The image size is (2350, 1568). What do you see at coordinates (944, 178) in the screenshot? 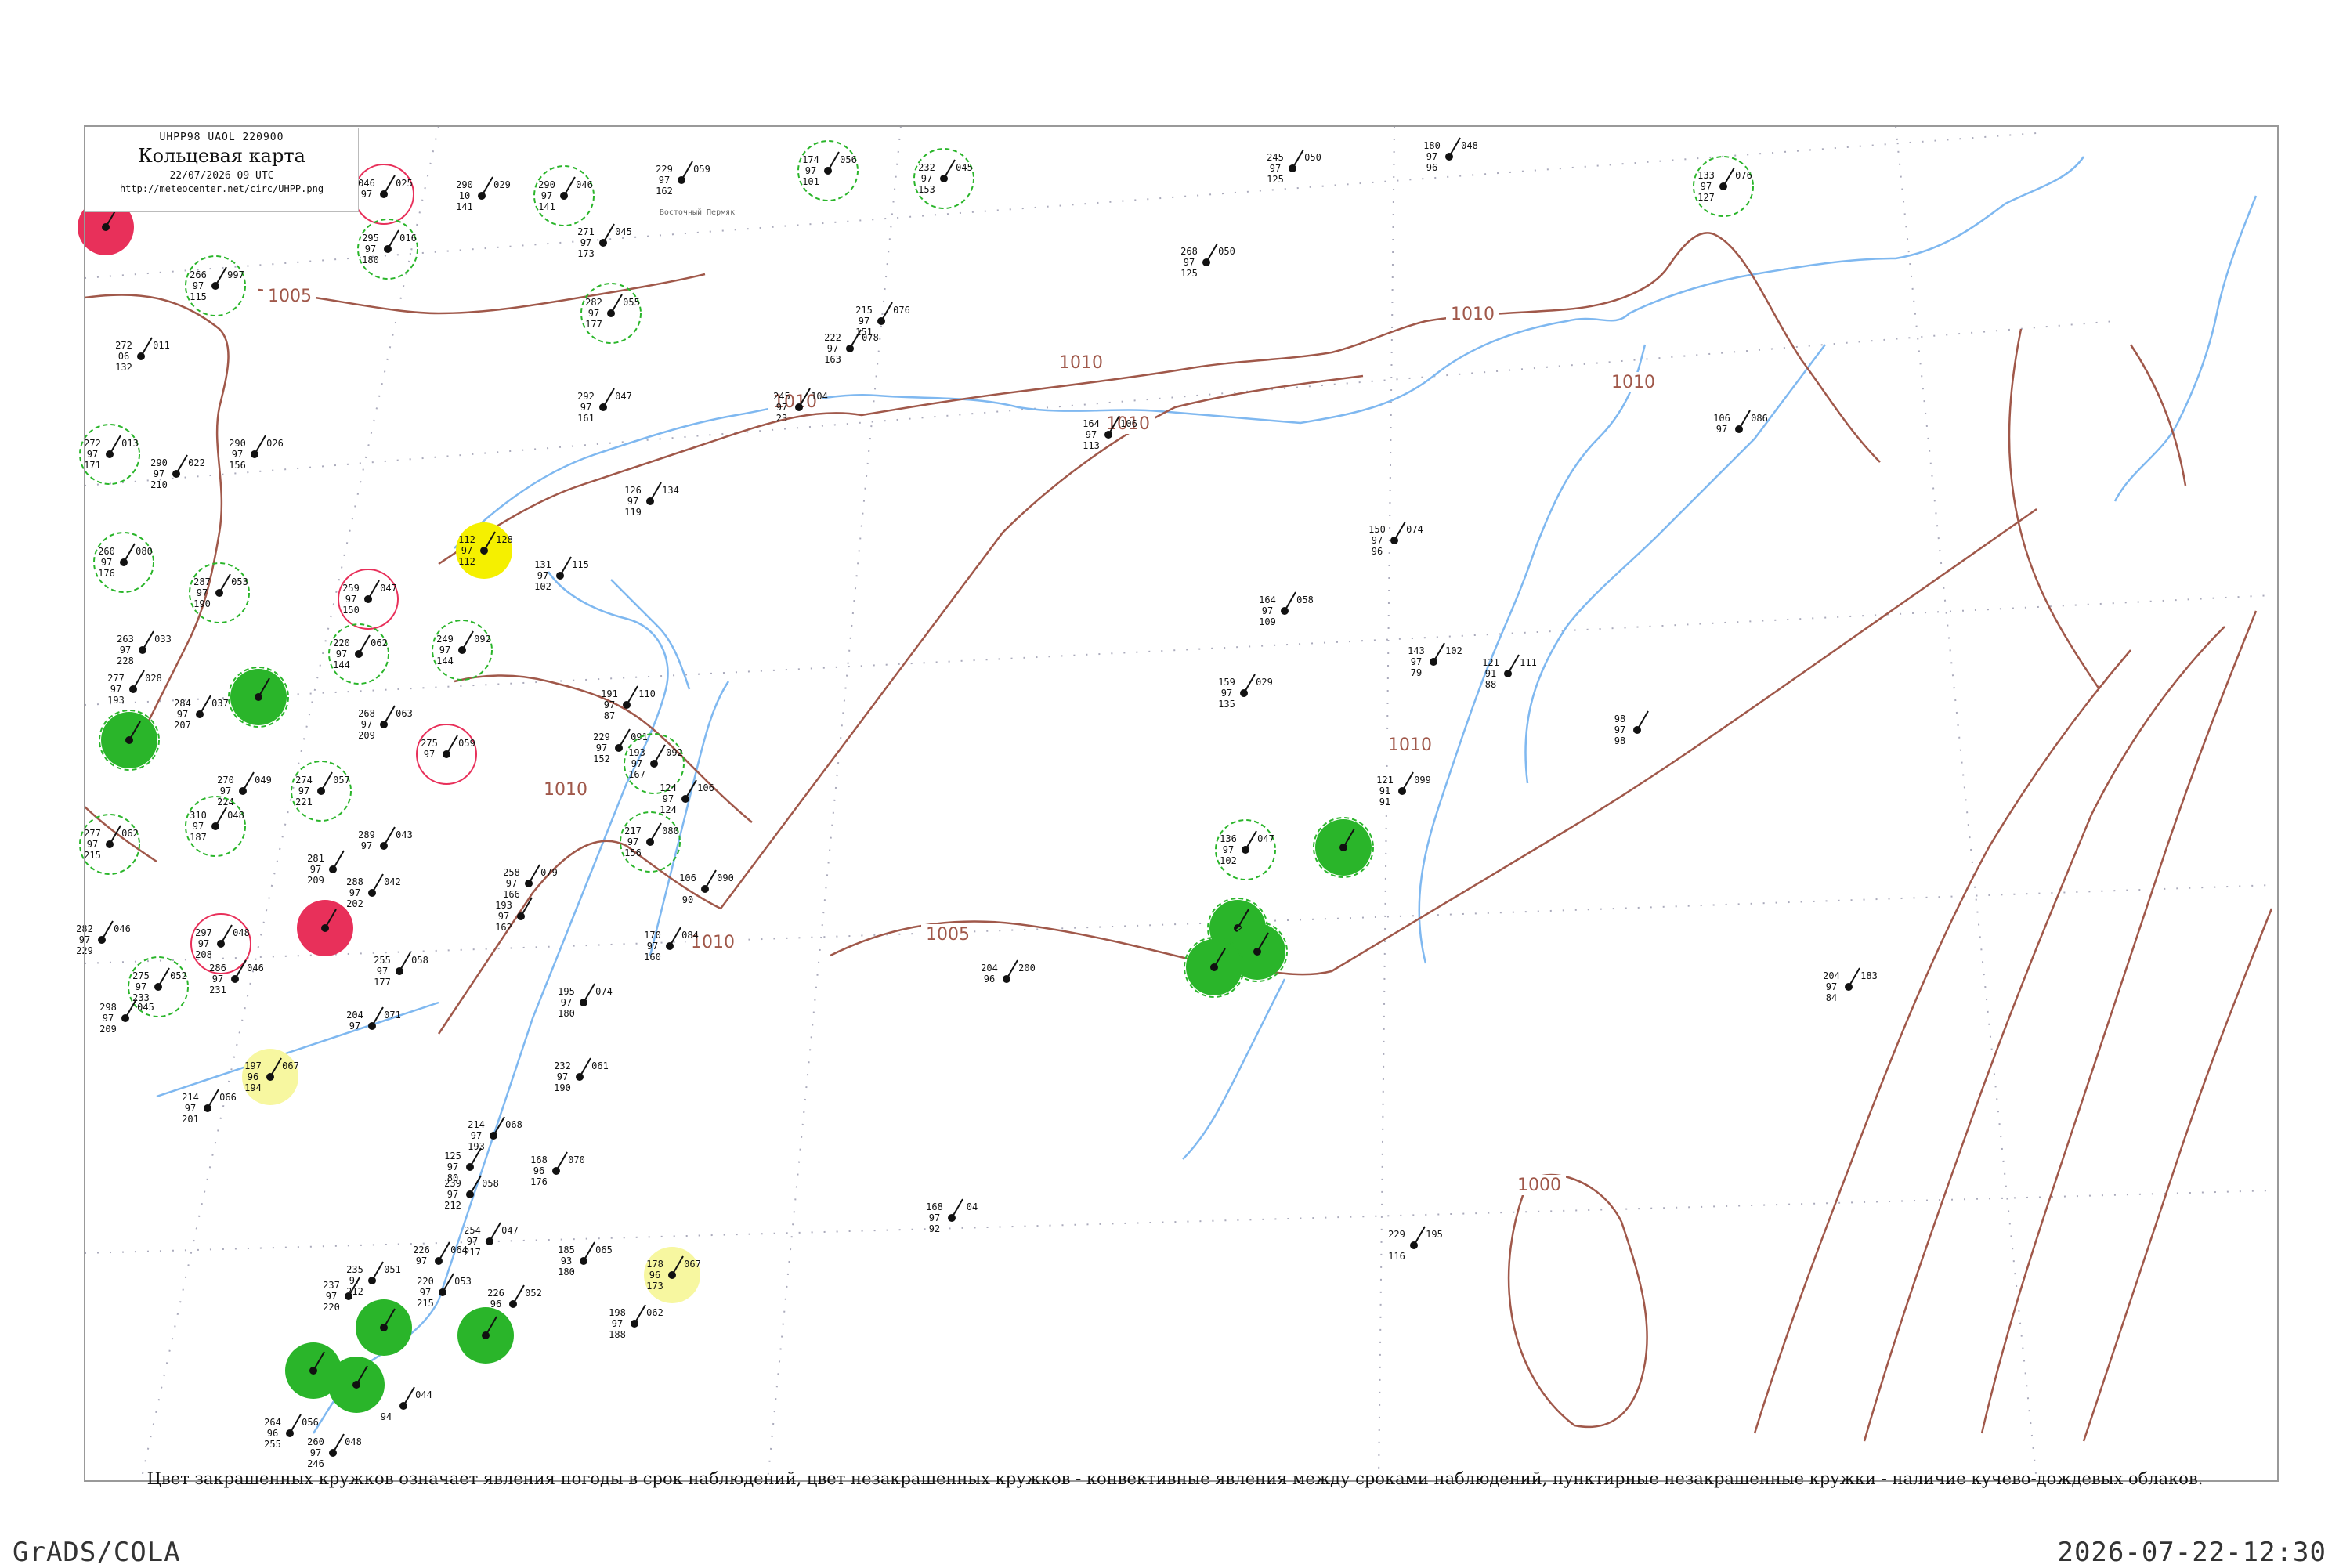
I see `weather-station: 23297153 045` at bounding box center [944, 178].